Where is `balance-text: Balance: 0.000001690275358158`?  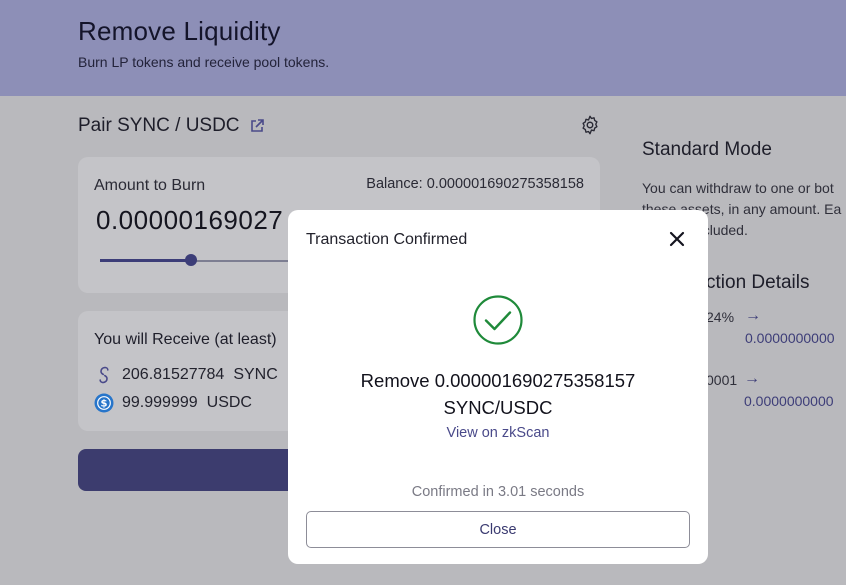
balance-text: Balance: 0.000001690275358158 is located at coordinates (475, 184).